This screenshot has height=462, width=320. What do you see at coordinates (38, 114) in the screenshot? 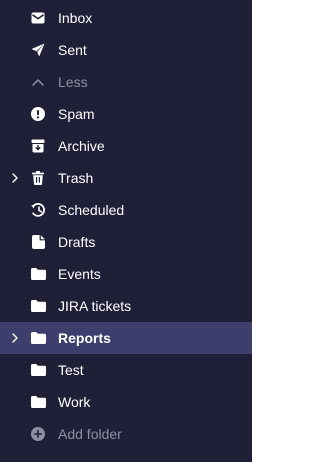
I see `exclamation-circle-icon` at bounding box center [38, 114].